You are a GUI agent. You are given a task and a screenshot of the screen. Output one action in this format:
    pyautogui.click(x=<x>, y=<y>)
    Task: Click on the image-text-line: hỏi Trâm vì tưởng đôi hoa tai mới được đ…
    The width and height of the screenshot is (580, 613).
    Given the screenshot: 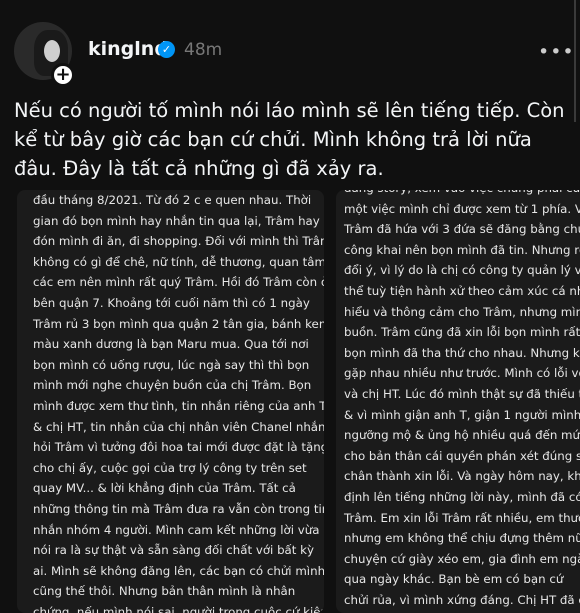 What is the action you would take?
    pyautogui.click(x=178, y=447)
    